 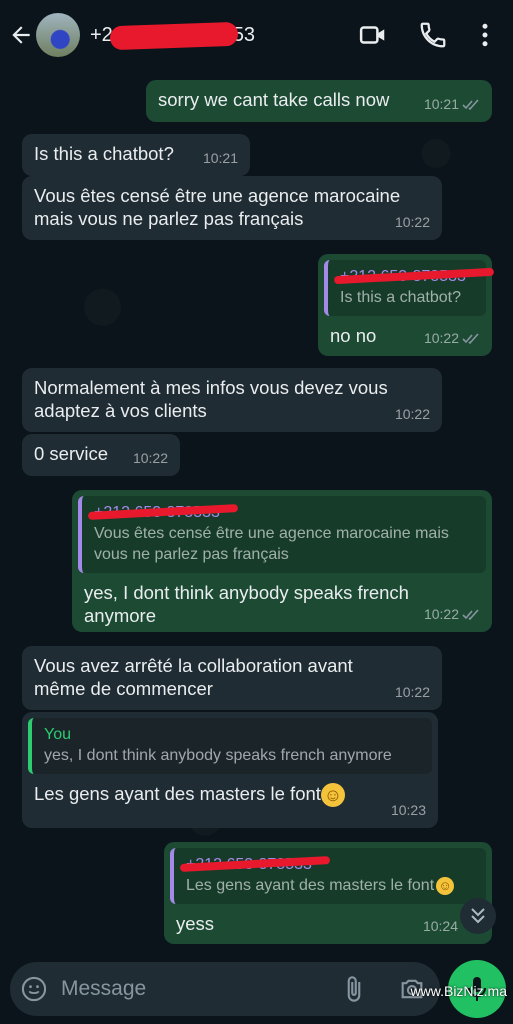 I want to click on video-call-icon, so click(x=373, y=35).